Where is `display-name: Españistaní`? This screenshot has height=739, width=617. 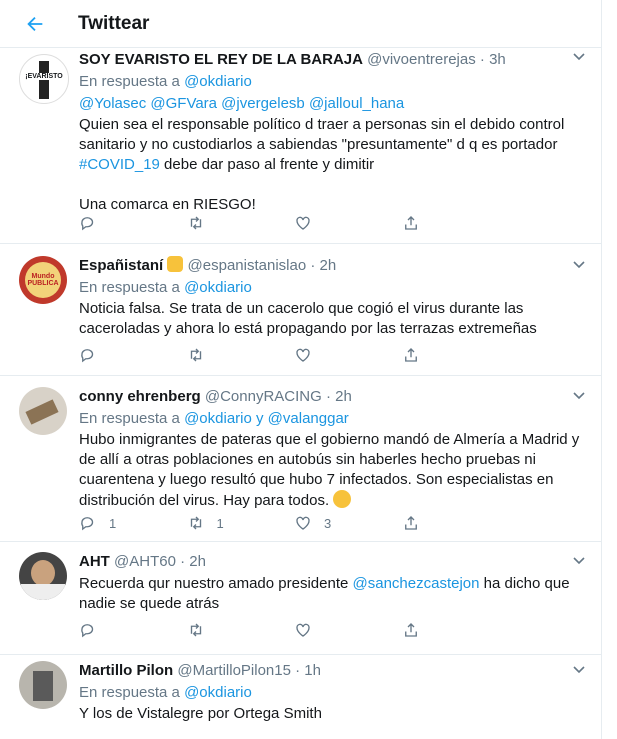
display-name: Españistaní is located at coordinates (121, 265).